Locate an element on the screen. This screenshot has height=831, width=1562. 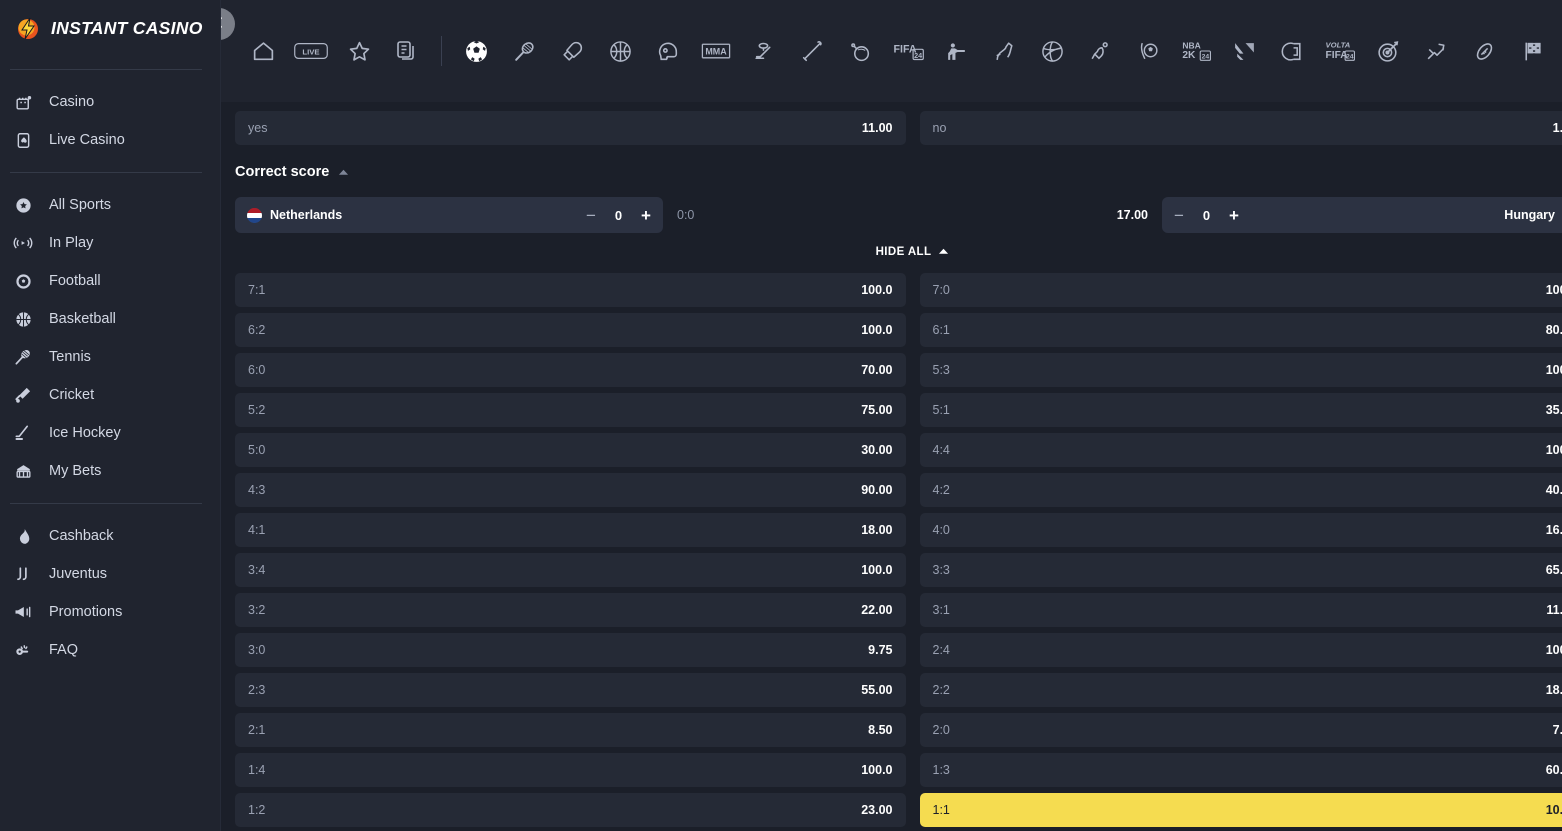
sidebar-item-tennis: Tennis is located at coordinates (110, 357).